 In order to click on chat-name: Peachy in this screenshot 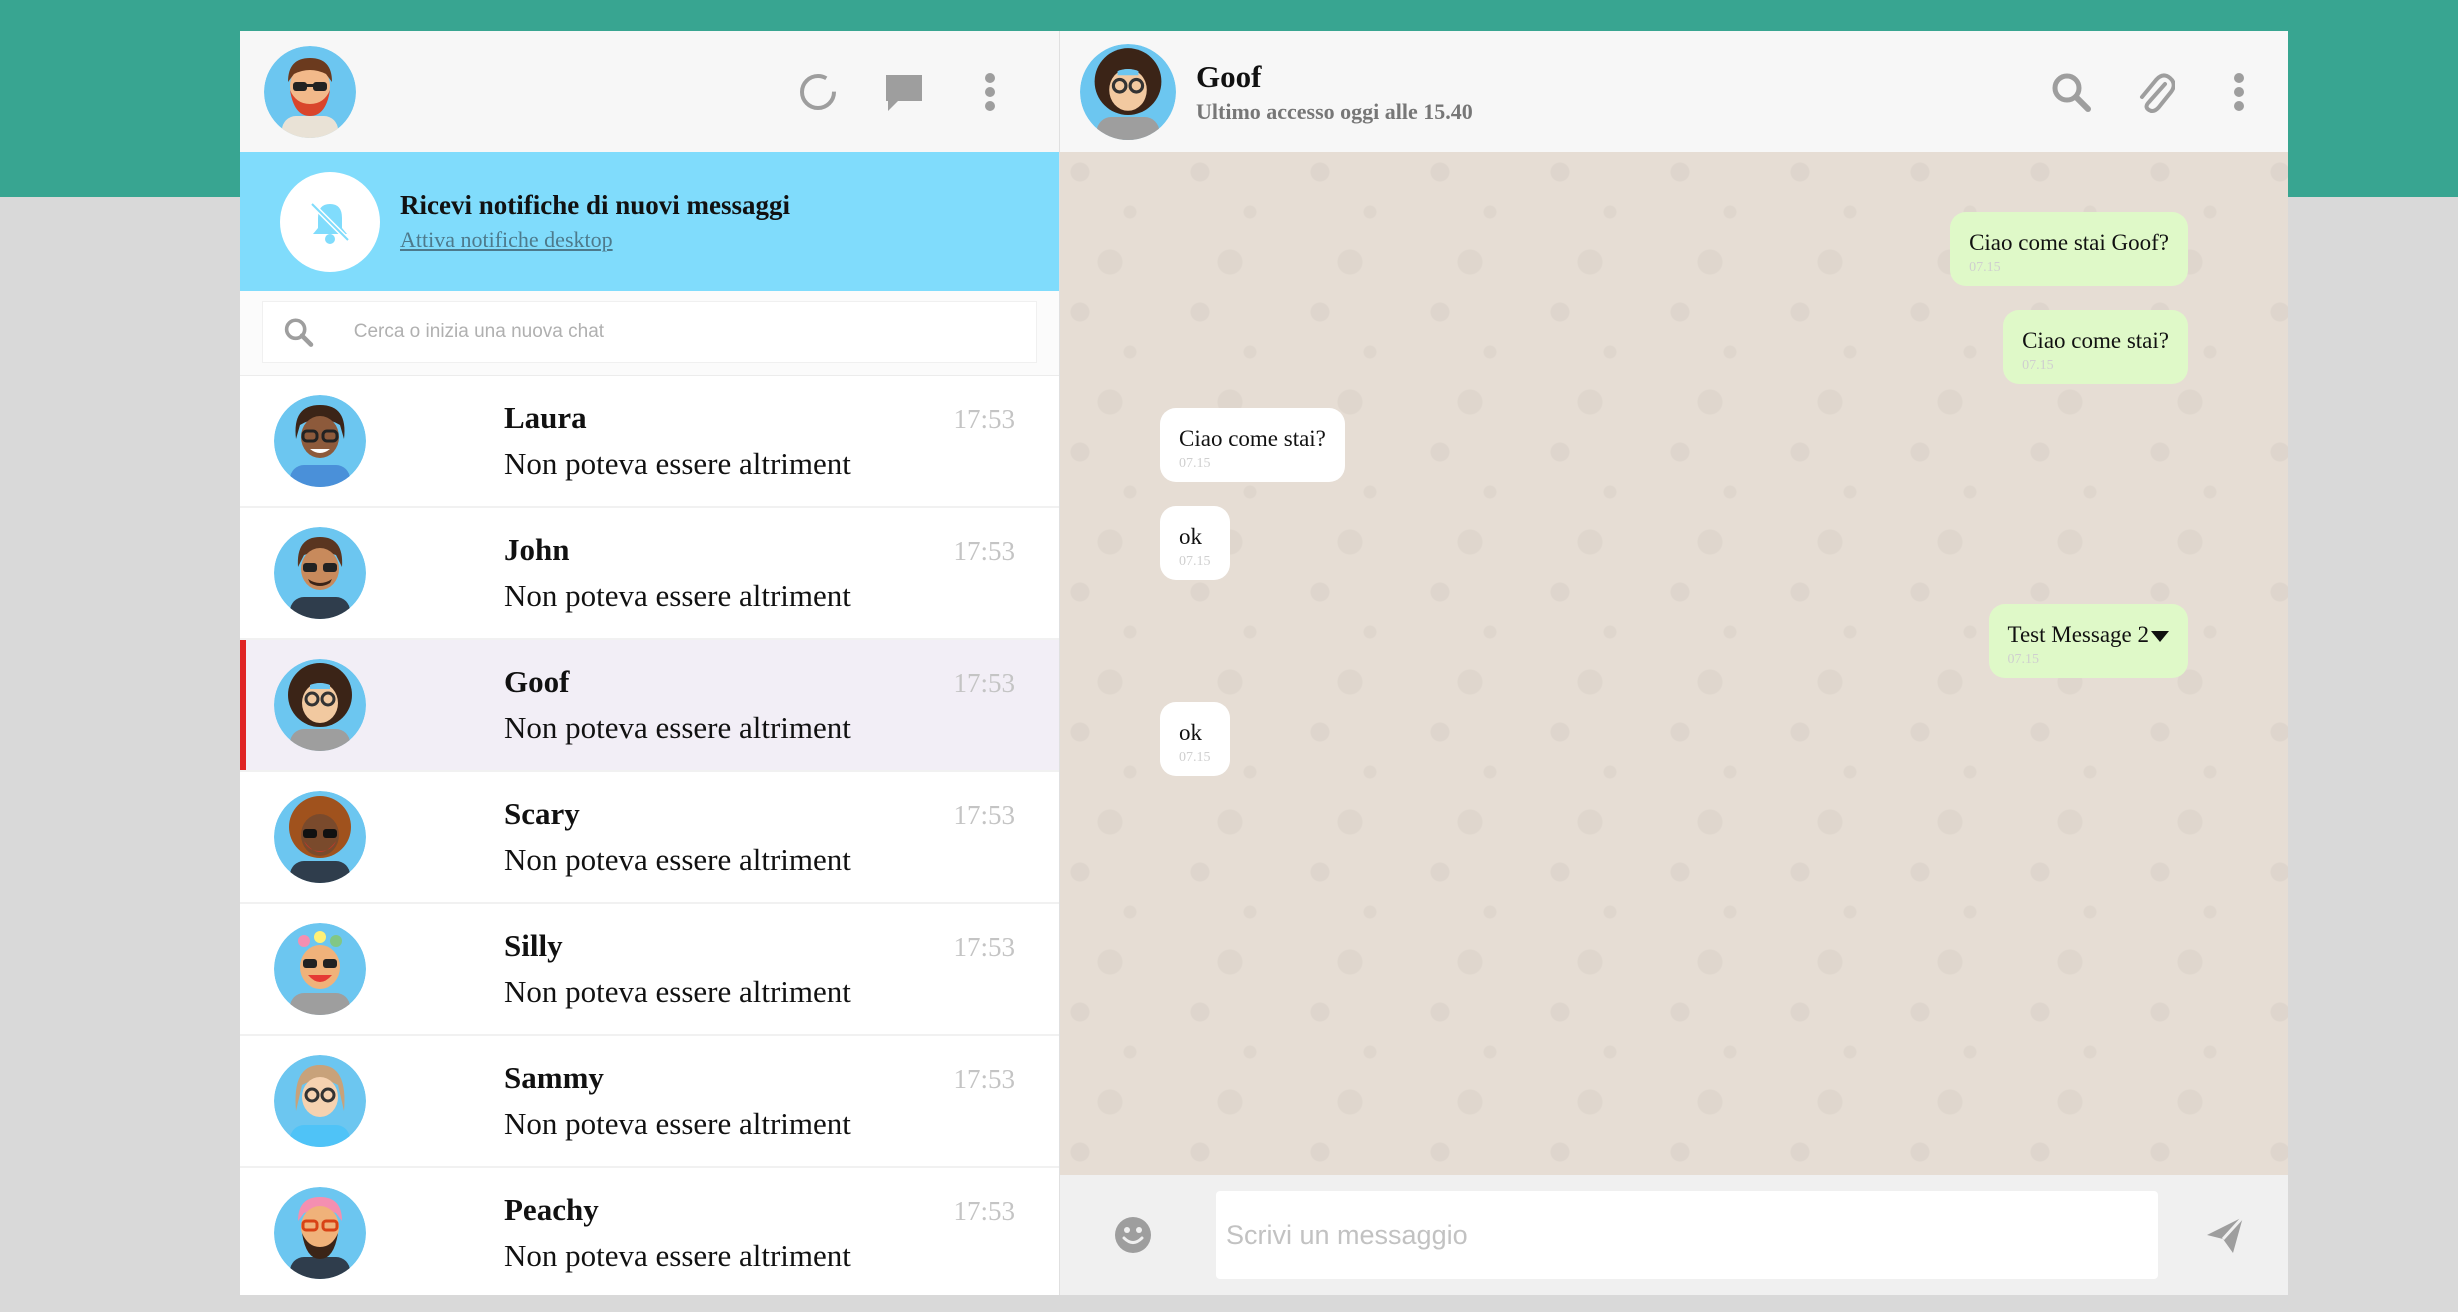, I will do `click(551, 1209)`.